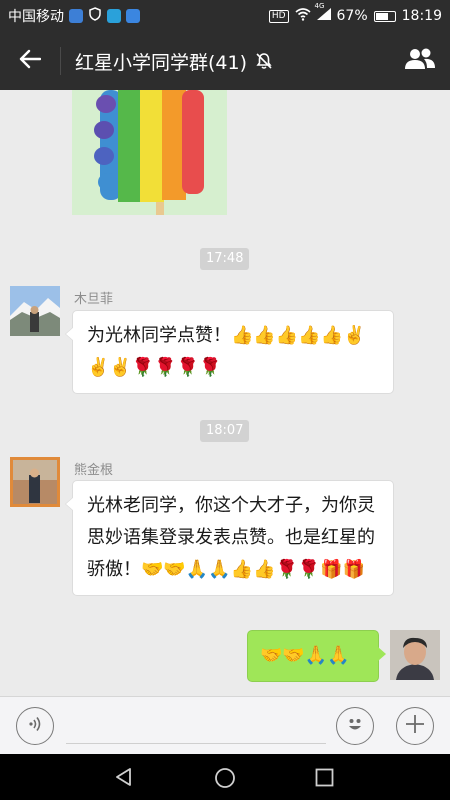 This screenshot has height=800, width=450. What do you see at coordinates (225, 780) in the screenshot?
I see `nav-home-icon` at bounding box center [225, 780].